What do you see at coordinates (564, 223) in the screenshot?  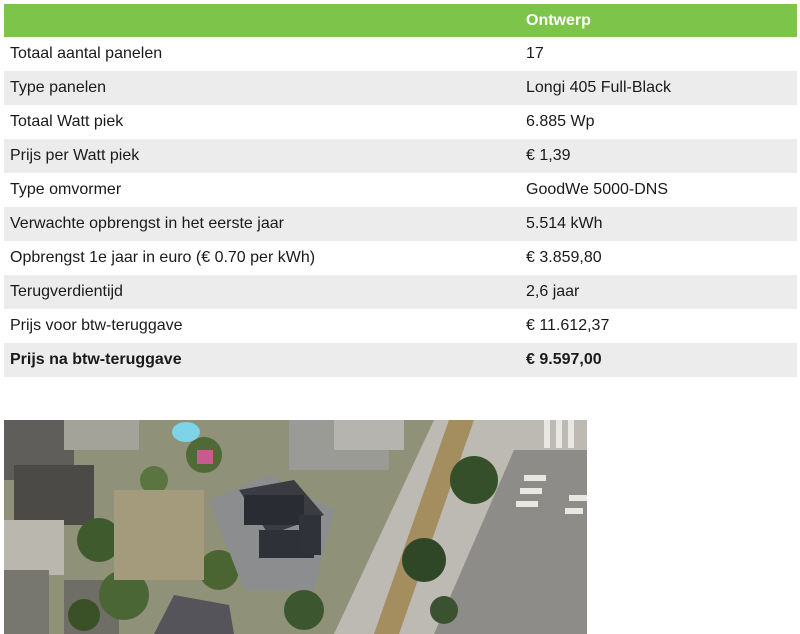 I see `row-value: 5.514 kWh` at bounding box center [564, 223].